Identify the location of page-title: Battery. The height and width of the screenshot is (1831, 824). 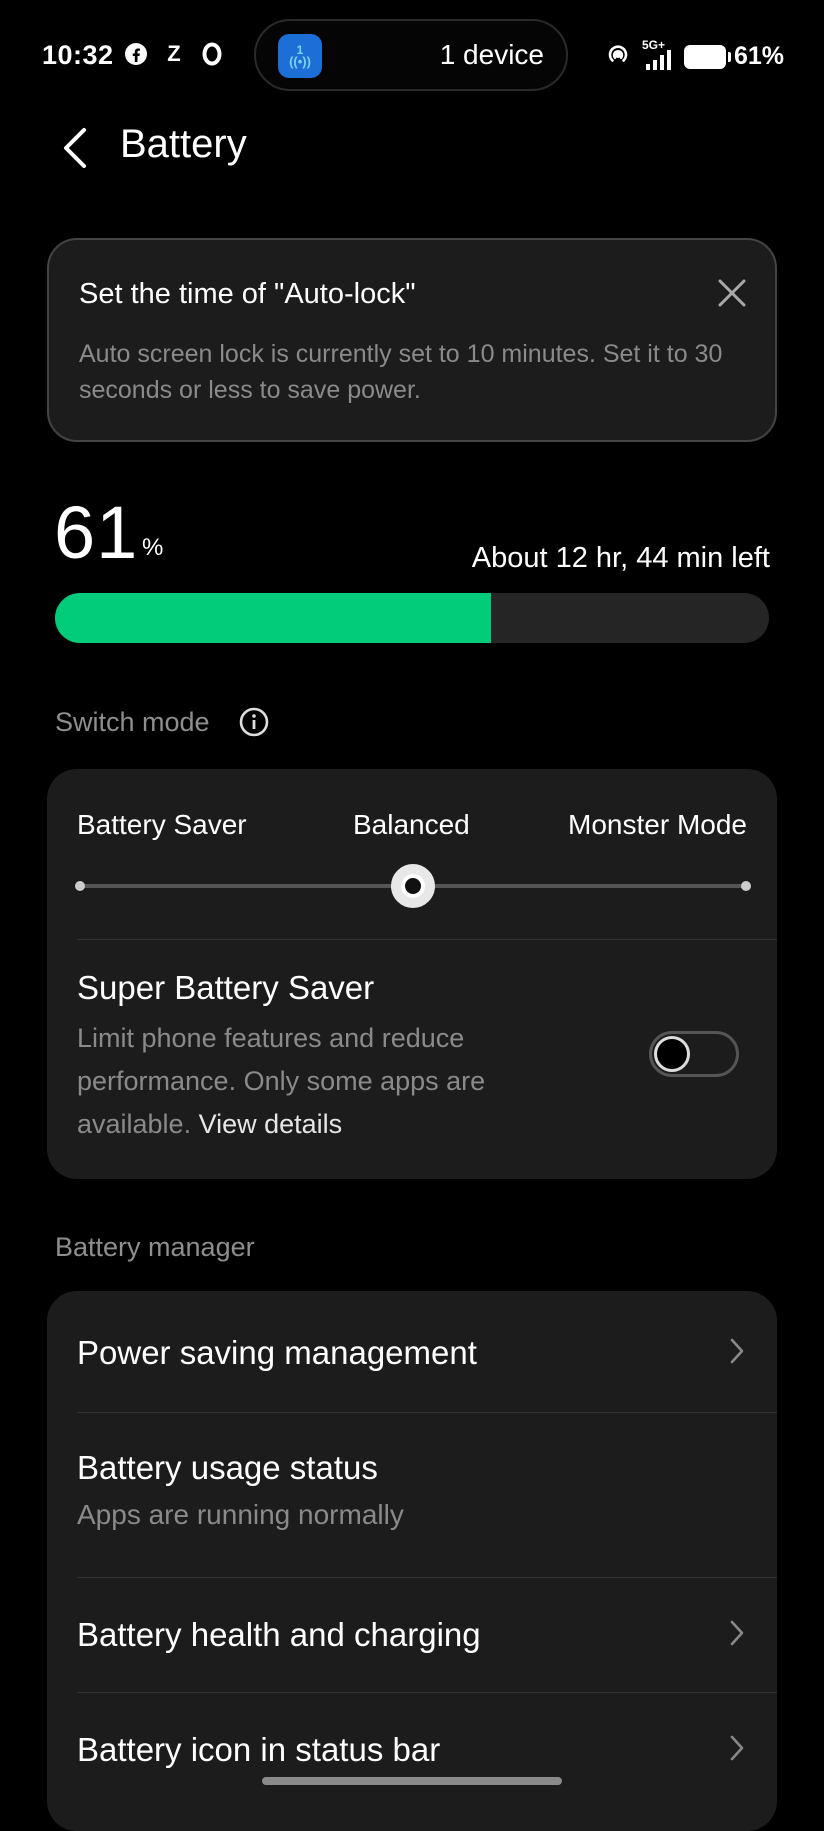
(183, 144).